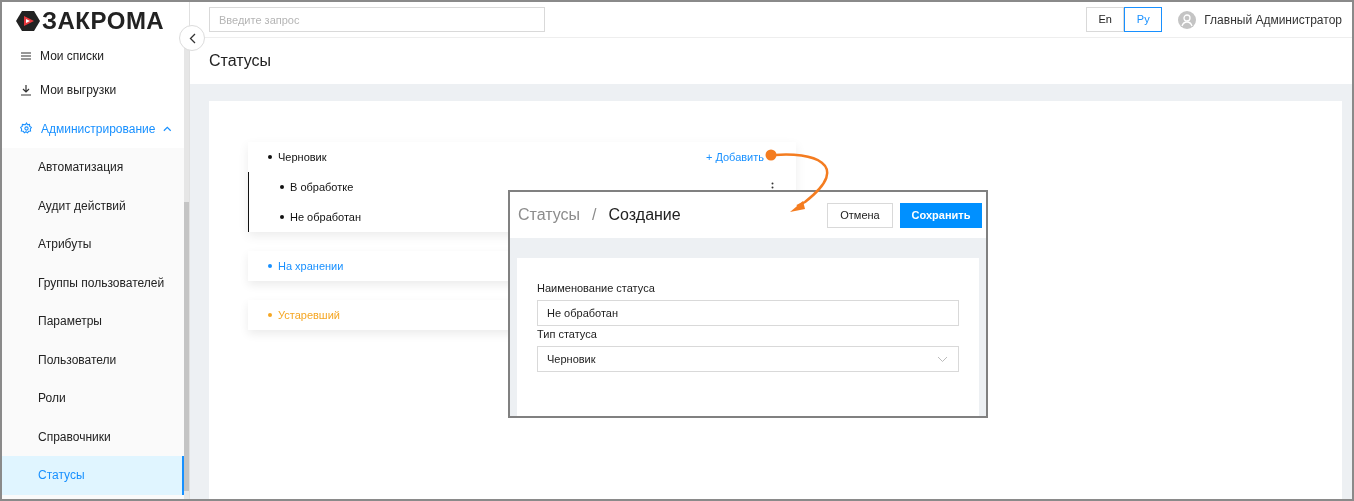  Describe the element at coordinates (93, 90) in the screenshot. I see `sidebar-item: Мои выгрузки` at that location.